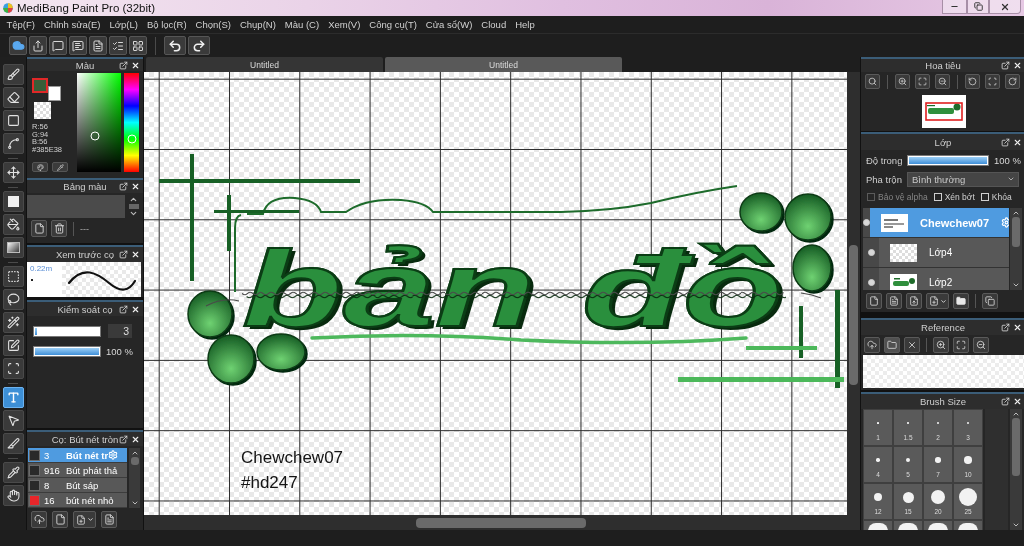 Image resolution: width=1024 pixels, height=546 pixels. Describe the element at coordinates (77, 485) in the screenshot. I see `brush-list-item: 8 Bút sáp` at that location.